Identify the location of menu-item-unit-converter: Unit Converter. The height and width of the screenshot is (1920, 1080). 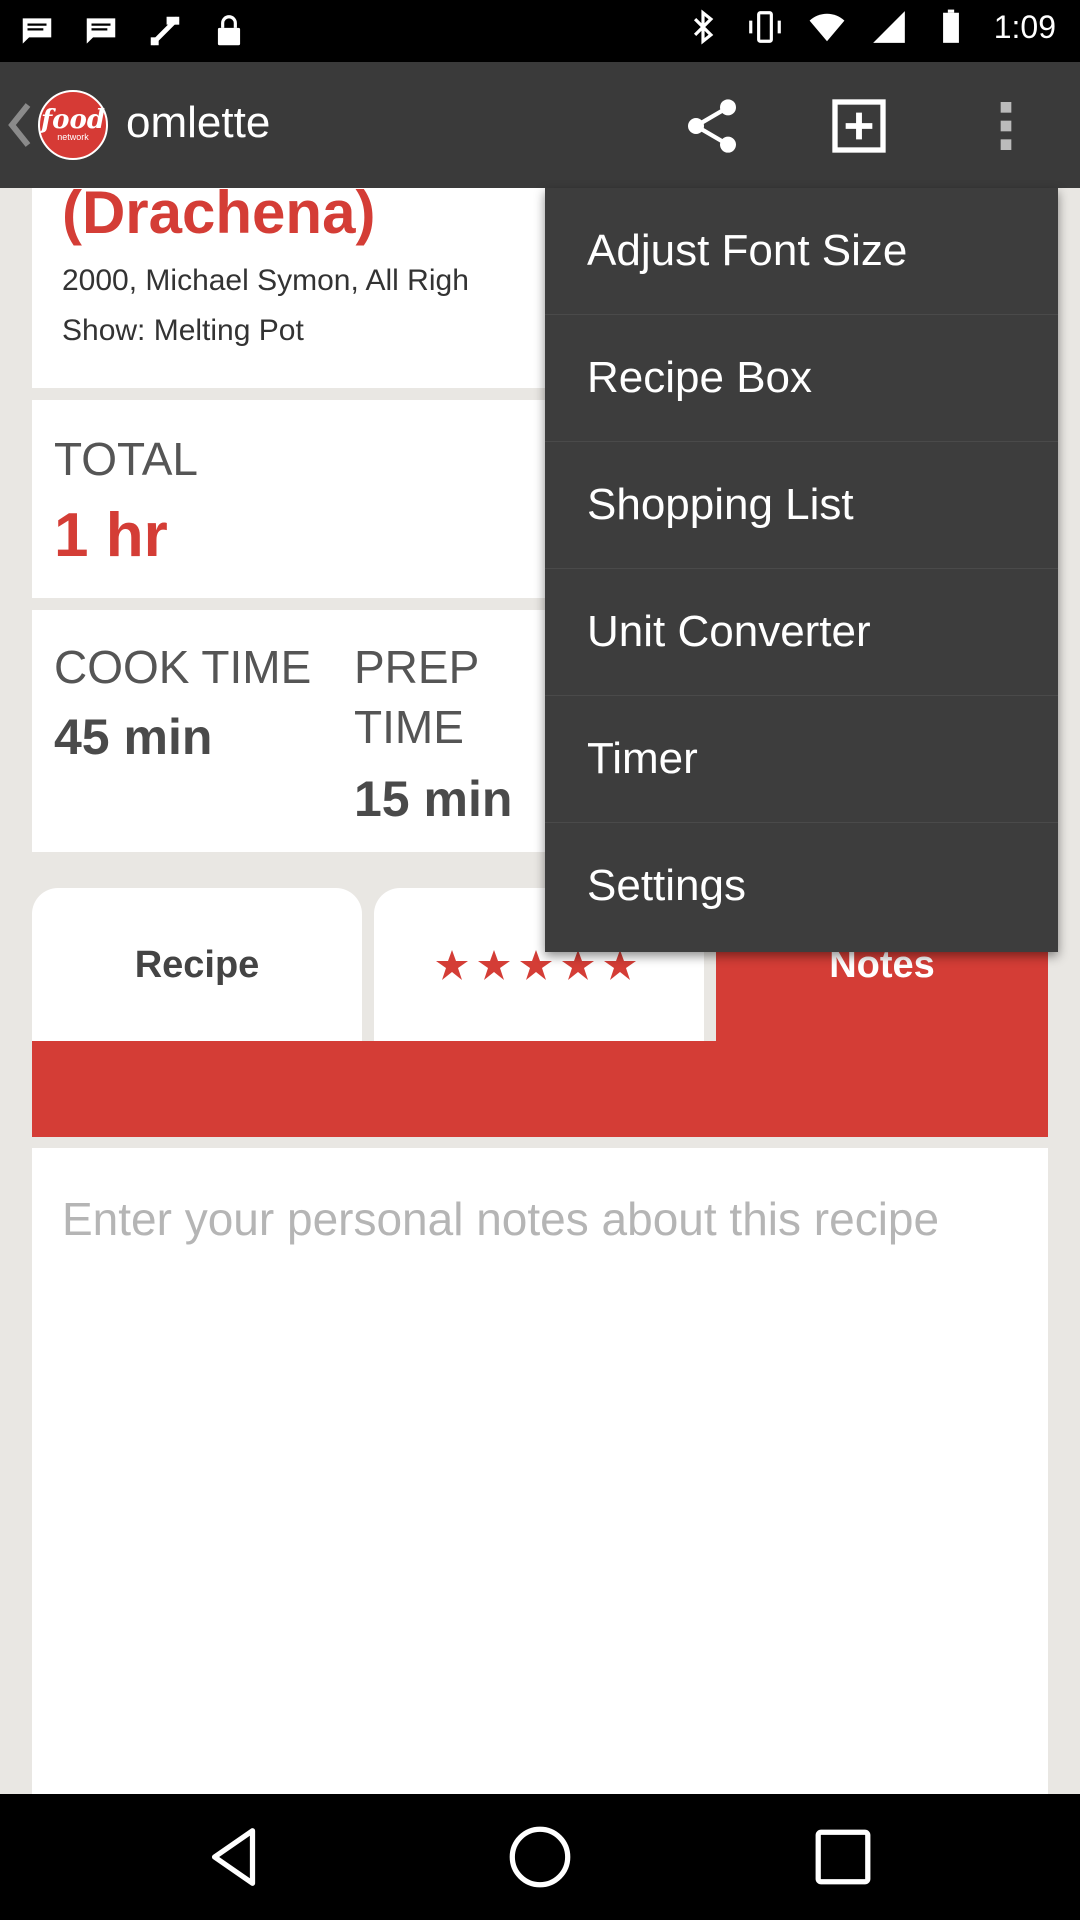
(801, 632).